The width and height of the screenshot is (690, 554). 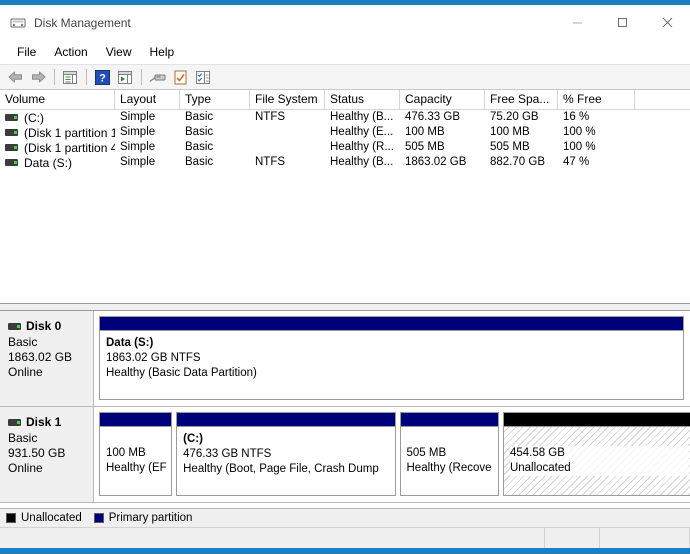 I want to click on partition-title: Data (S:), so click(x=130, y=343).